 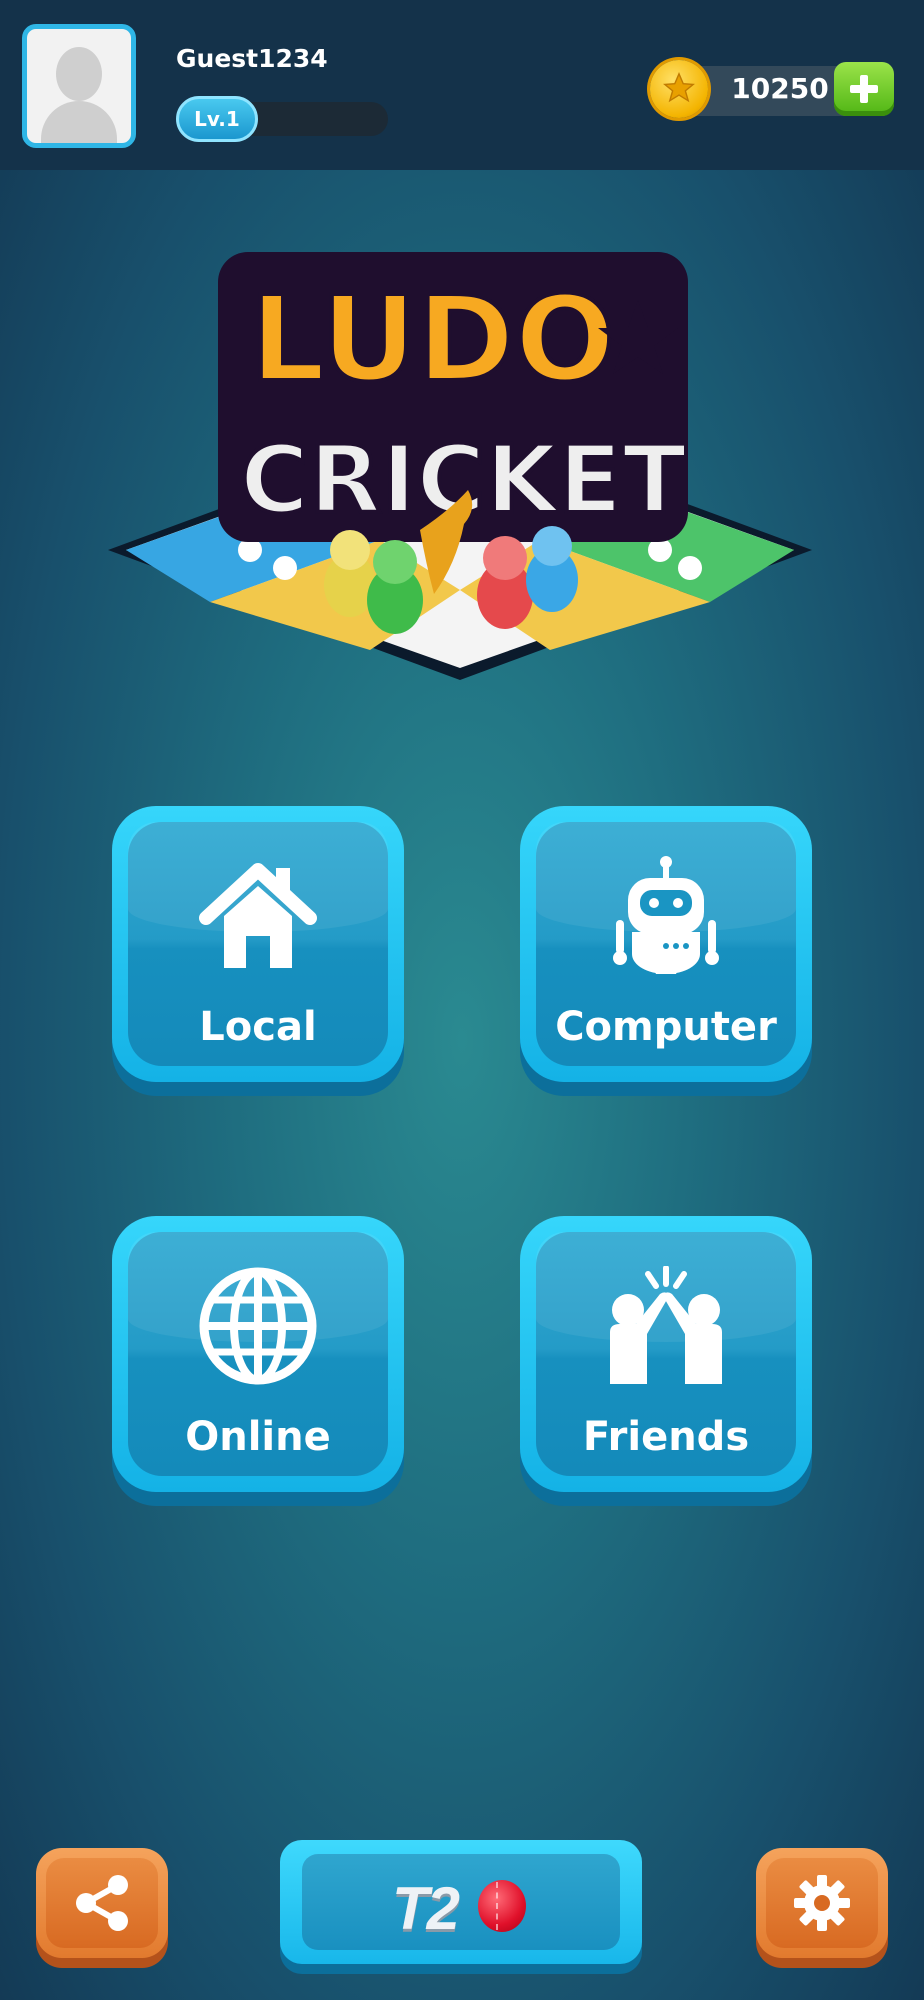 What do you see at coordinates (666, 915) in the screenshot?
I see `robot-icon` at bounding box center [666, 915].